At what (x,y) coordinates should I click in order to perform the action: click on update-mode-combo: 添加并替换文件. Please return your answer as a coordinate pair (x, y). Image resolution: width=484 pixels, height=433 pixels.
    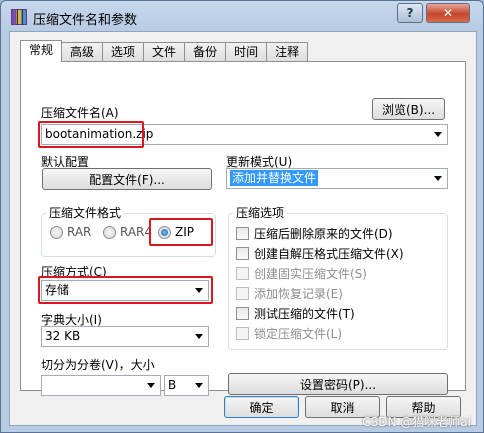
    Looking at the image, I should click on (337, 178).